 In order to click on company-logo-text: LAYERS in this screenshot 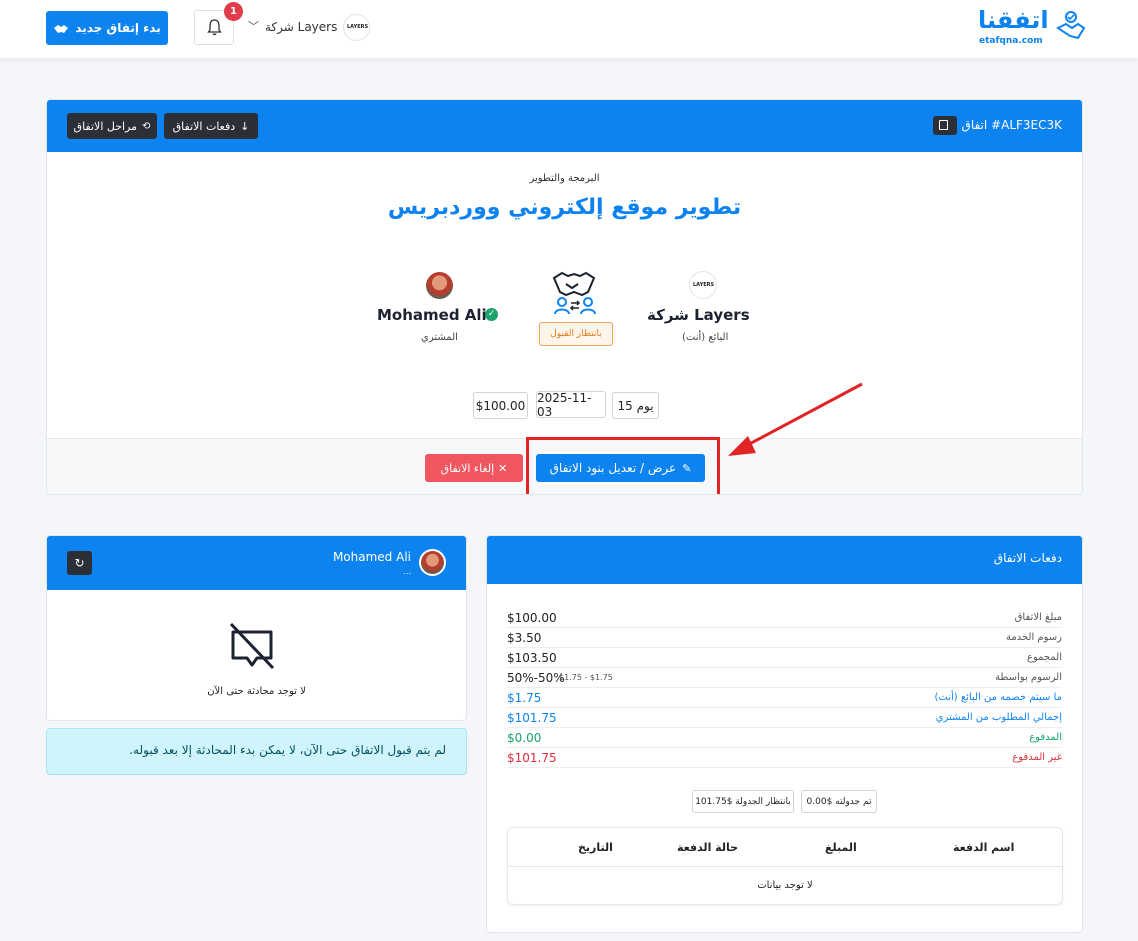, I will do `click(358, 27)`.